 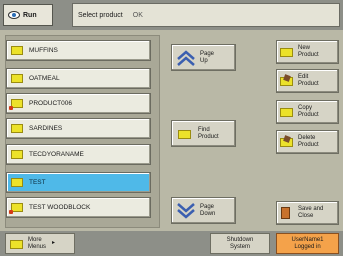 I want to click on find-product-button: Find Product, so click(x=203, y=133).